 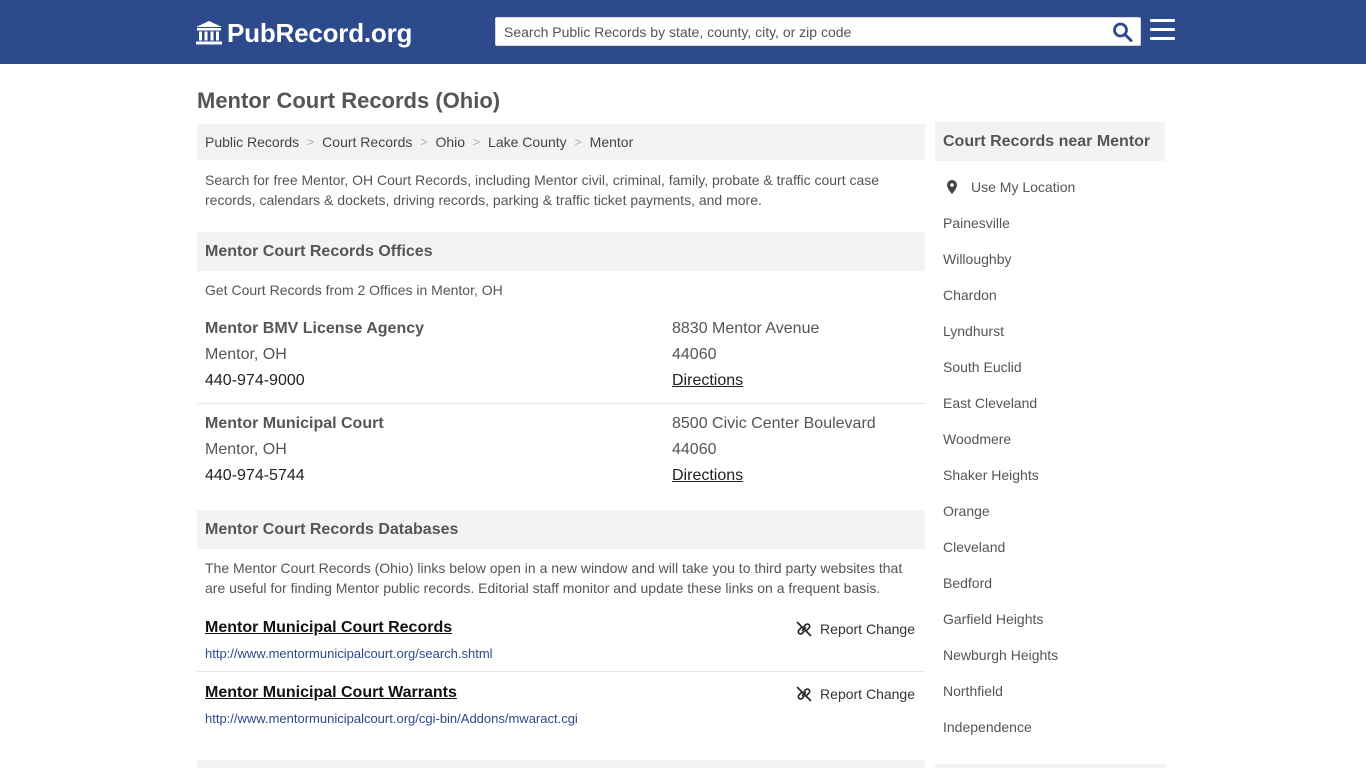 I want to click on top-navigation-bar: PubRecord.org, so click(x=683, y=32).